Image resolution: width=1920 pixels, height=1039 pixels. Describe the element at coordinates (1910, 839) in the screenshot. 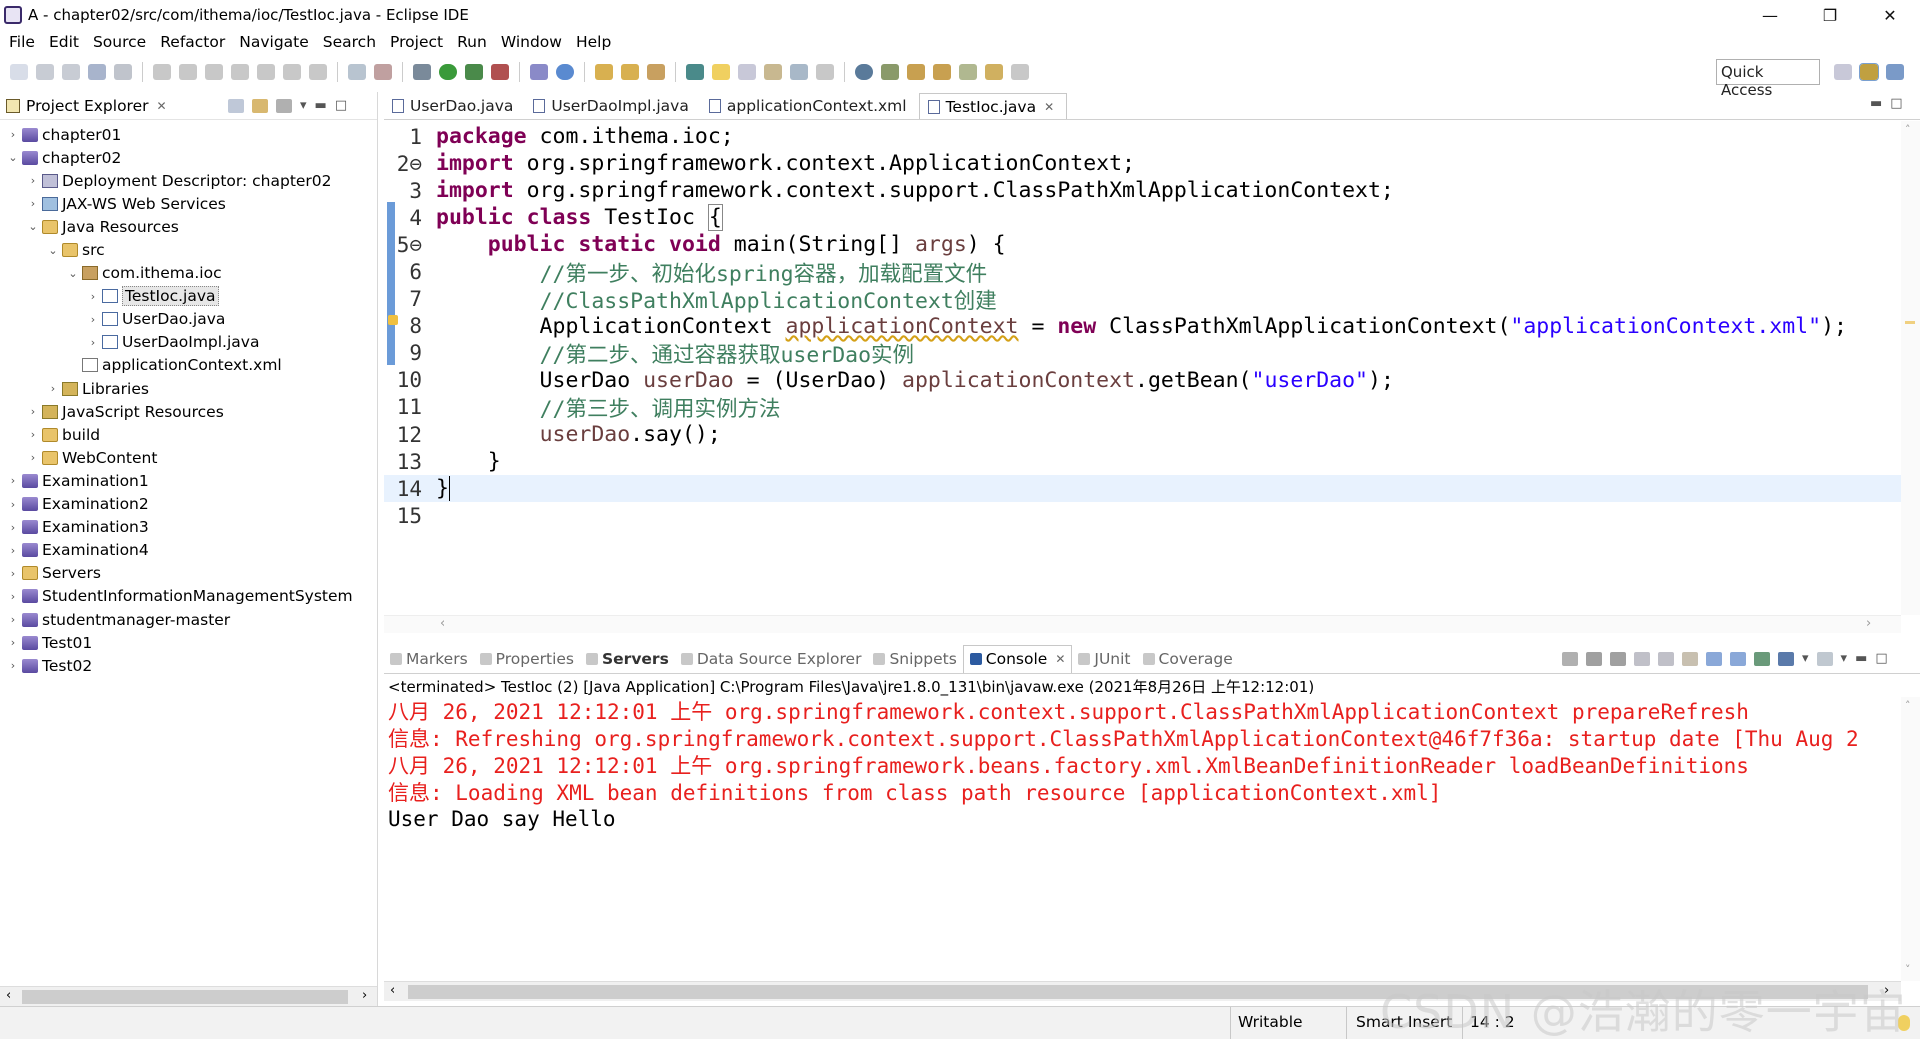

I see `console-vertical-scrollbar: ˄ ˅` at that location.